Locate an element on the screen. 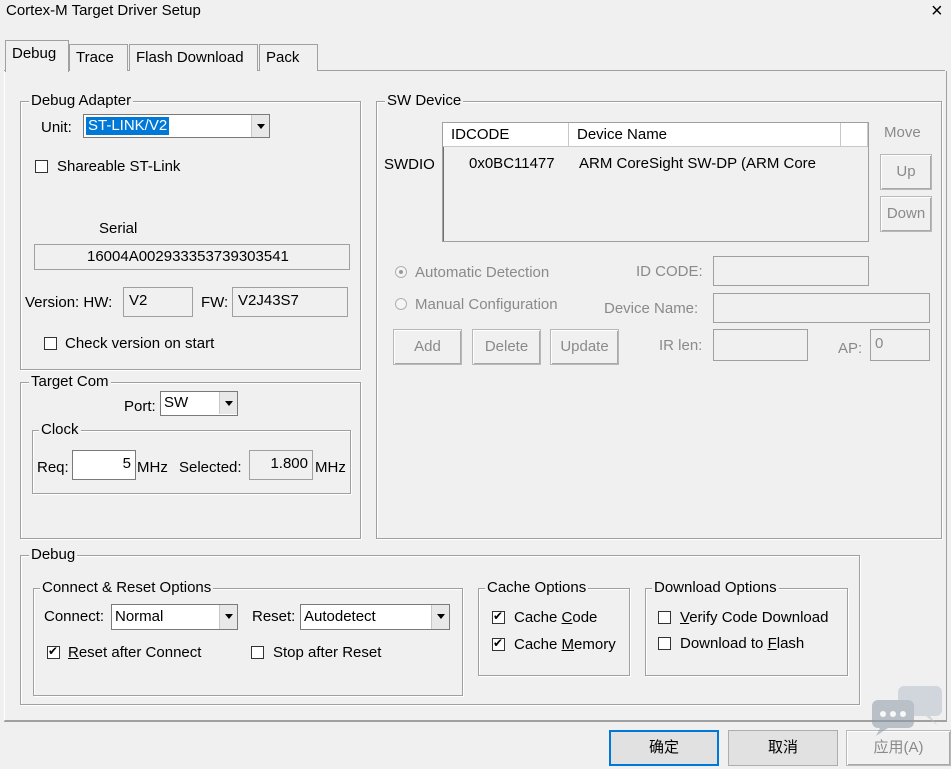 The width and height of the screenshot is (951, 769). target-com-legend: Target Com is located at coordinates (70, 382).